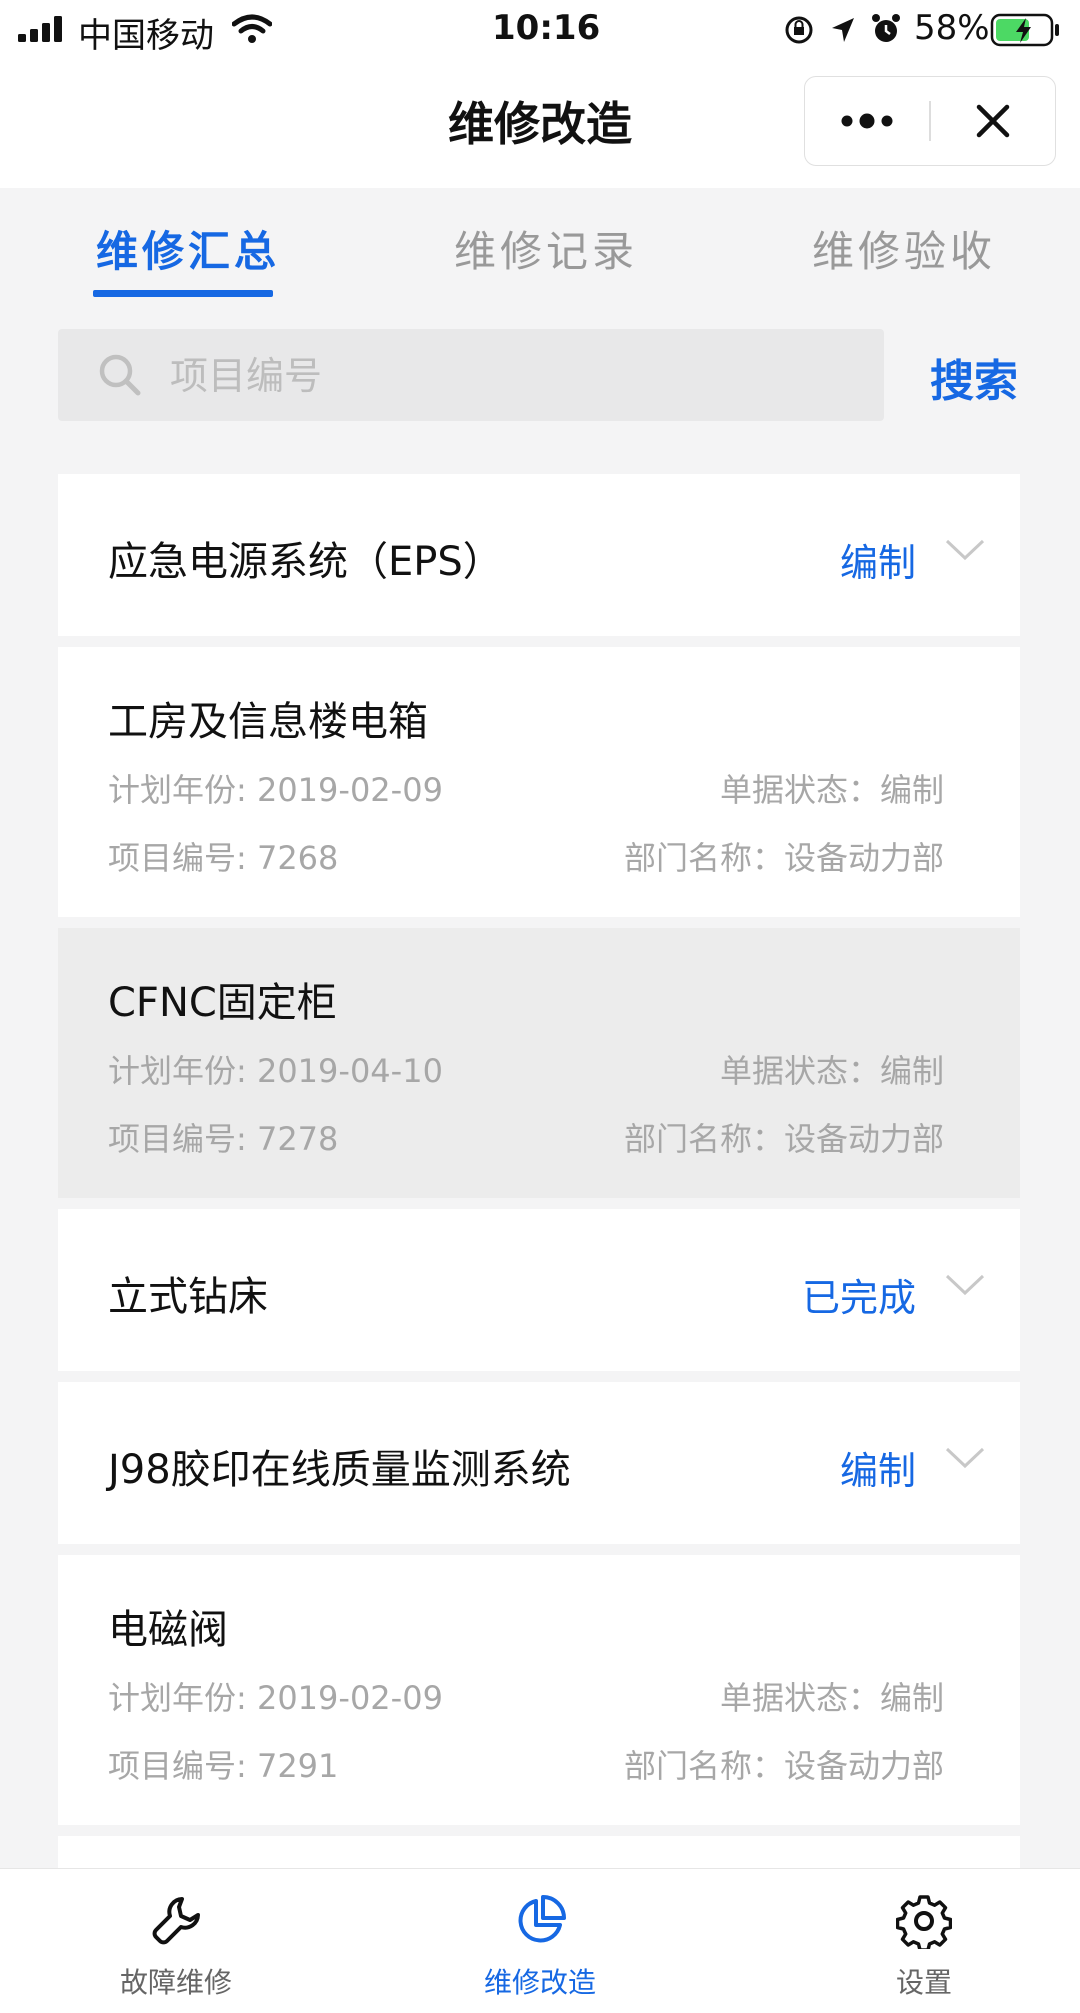 The height and width of the screenshot is (2013, 1080). Describe the element at coordinates (188, 248) in the screenshot. I see `tab-summary: 维修汇总` at that location.